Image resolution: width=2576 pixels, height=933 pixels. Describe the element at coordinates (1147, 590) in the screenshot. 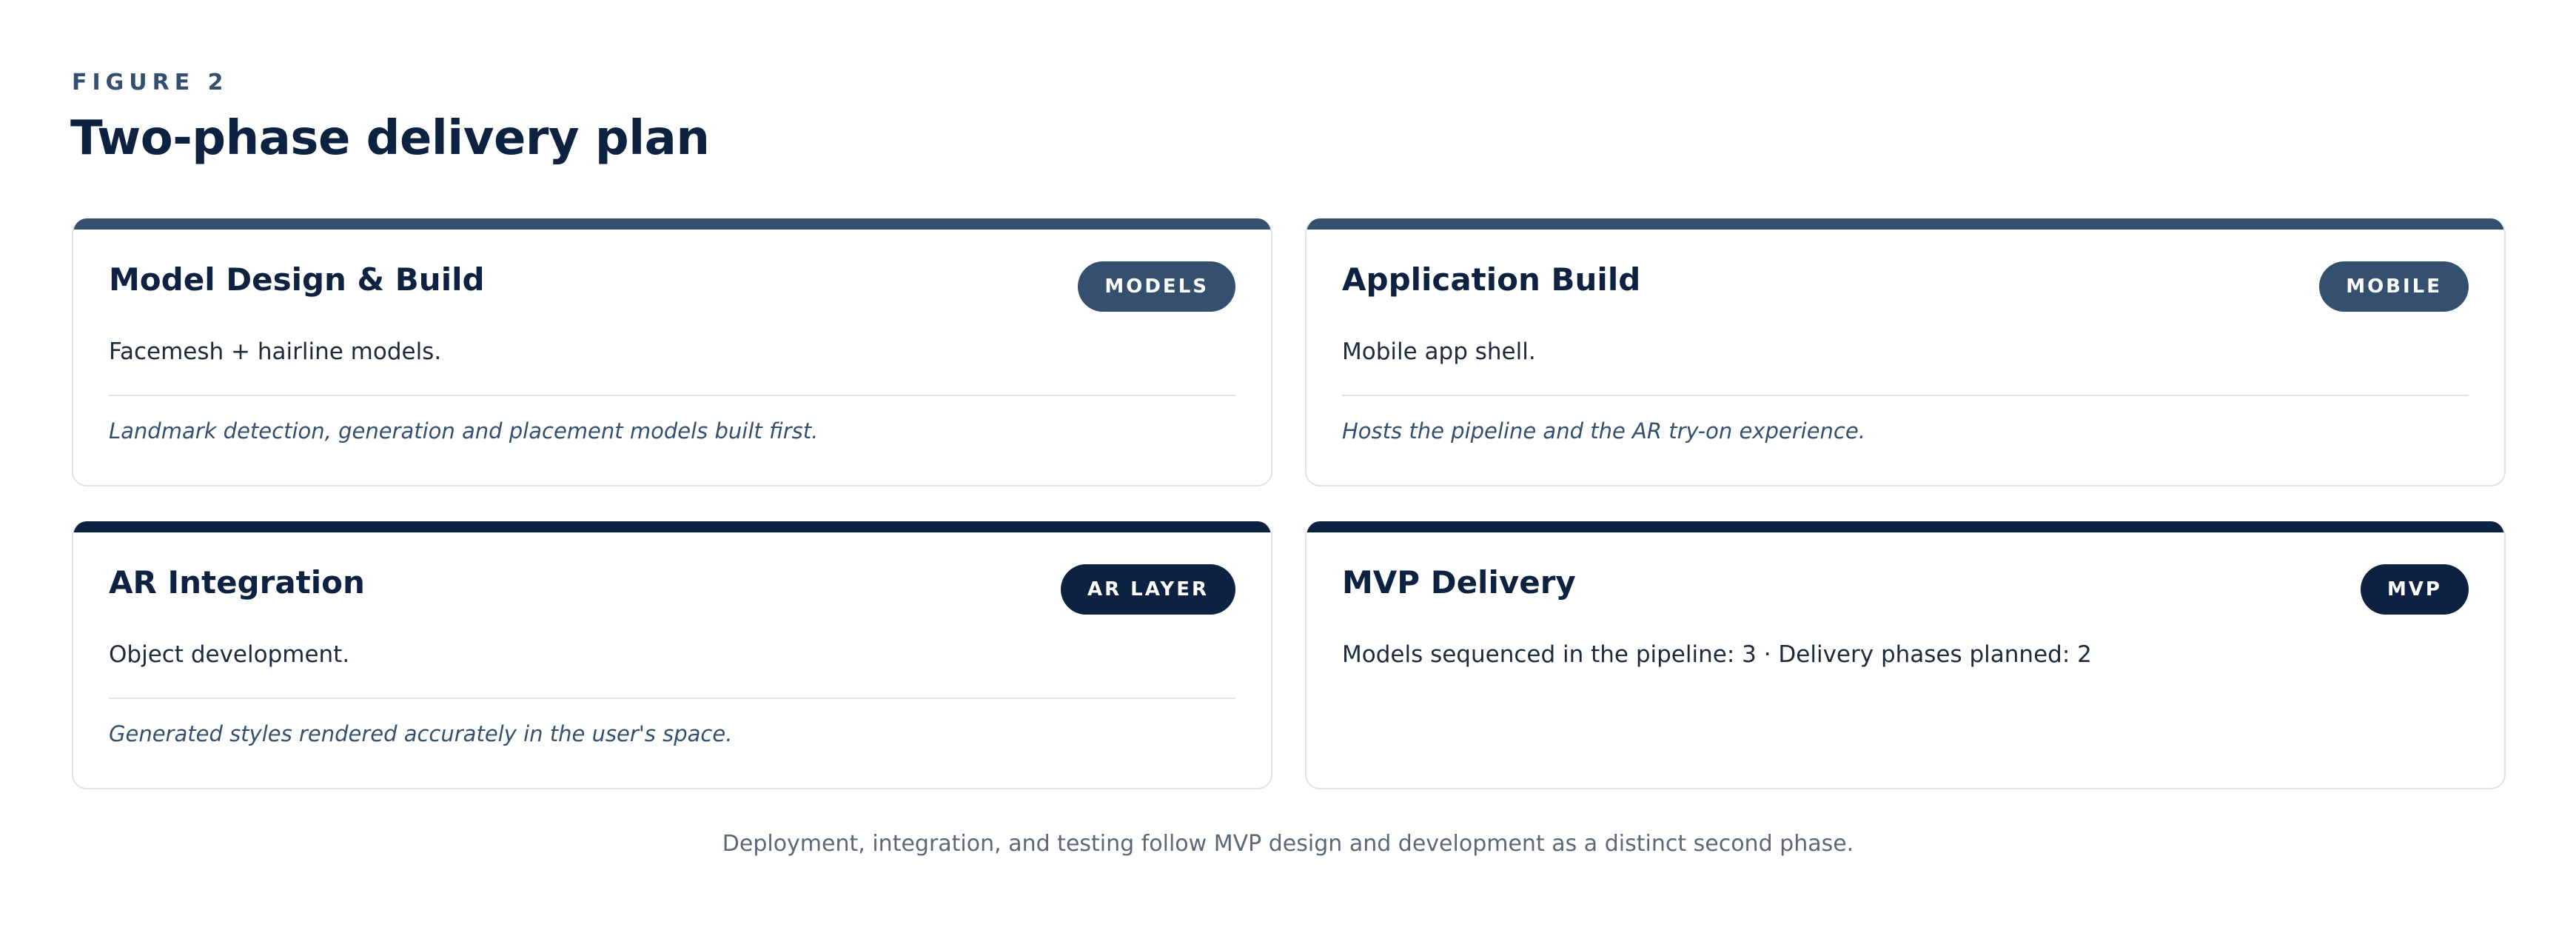

I see `card-badge: AR LAYER` at that location.